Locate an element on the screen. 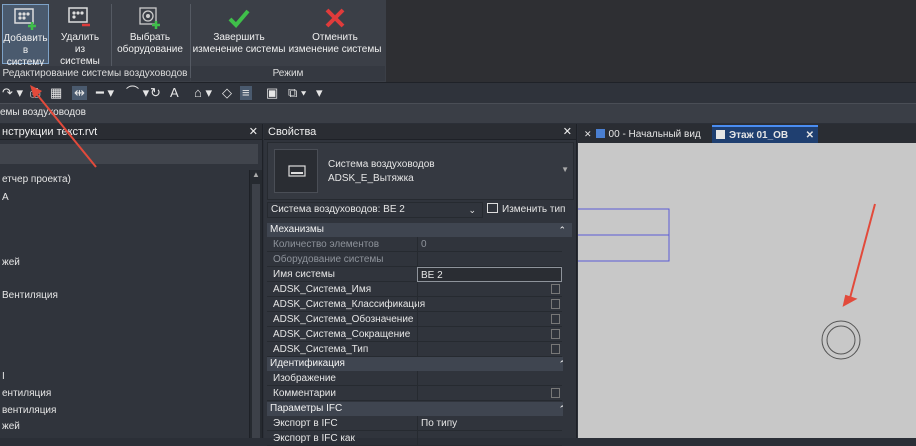 Image resolution: width=916 pixels, height=446 pixels. tree-item: ентиляция is located at coordinates (26, 393).